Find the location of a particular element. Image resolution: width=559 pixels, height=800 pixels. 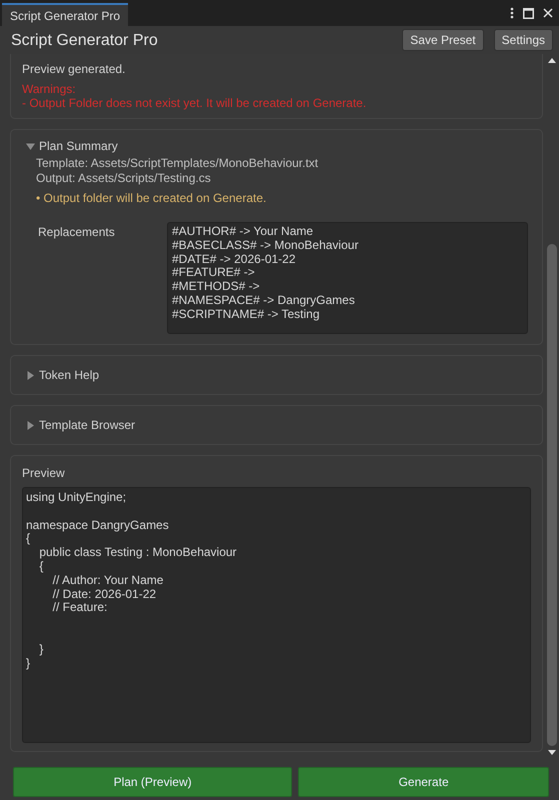

window-tab: Script Generator Pro is located at coordinates (65, 14).